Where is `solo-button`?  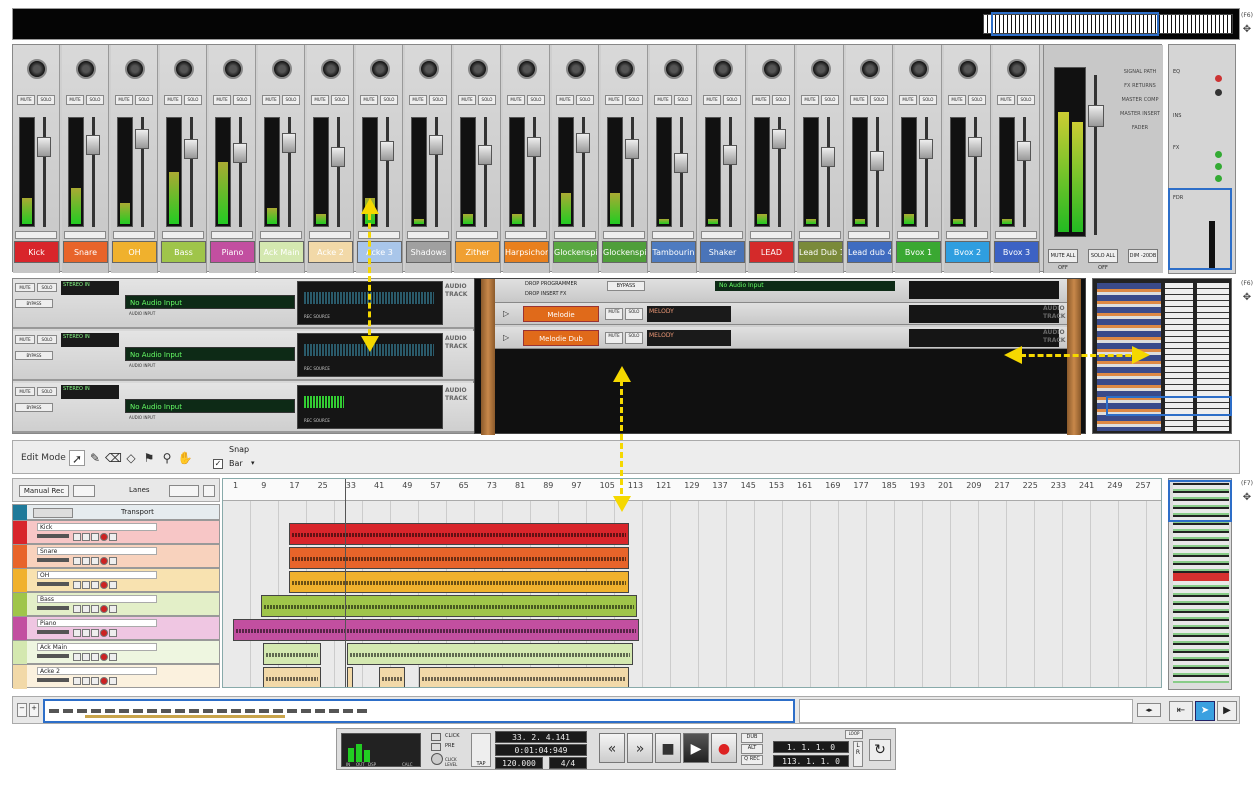
solo-button is located at coordinates (86, 633).